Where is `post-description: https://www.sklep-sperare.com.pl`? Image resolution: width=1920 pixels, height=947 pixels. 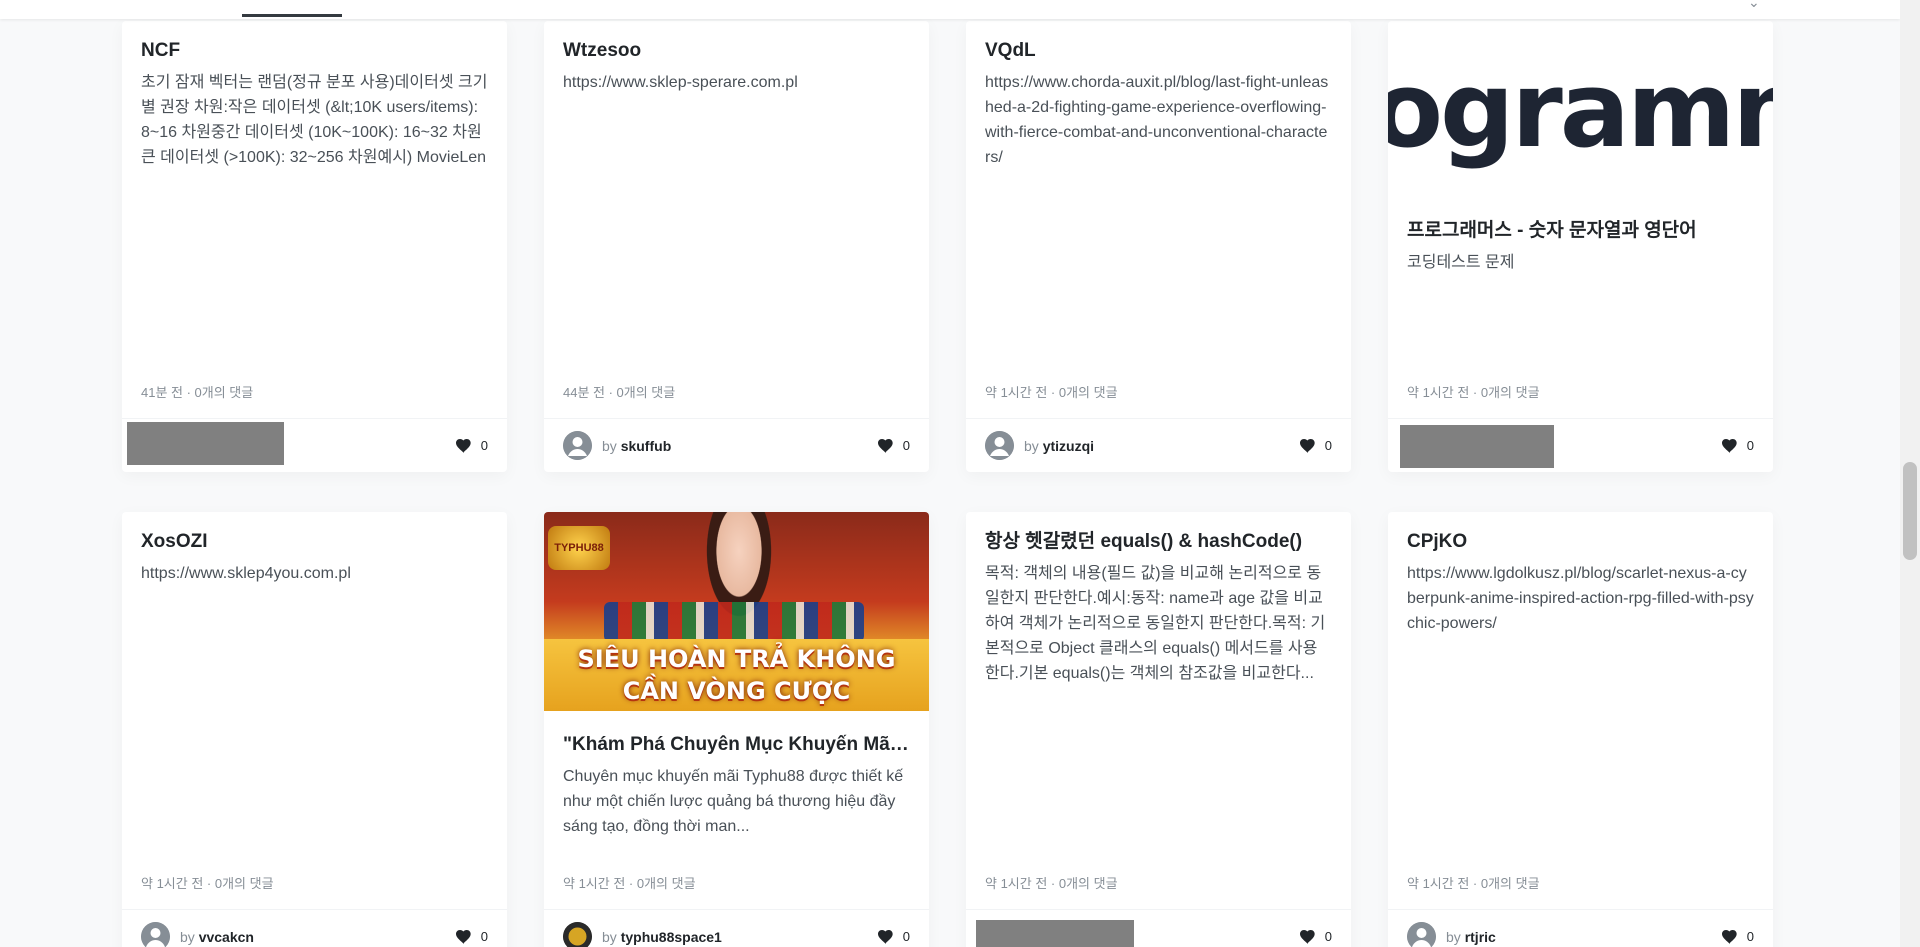 post-description: https://www.sklep-sperare.com.pl is located at coordinates (680, 82).